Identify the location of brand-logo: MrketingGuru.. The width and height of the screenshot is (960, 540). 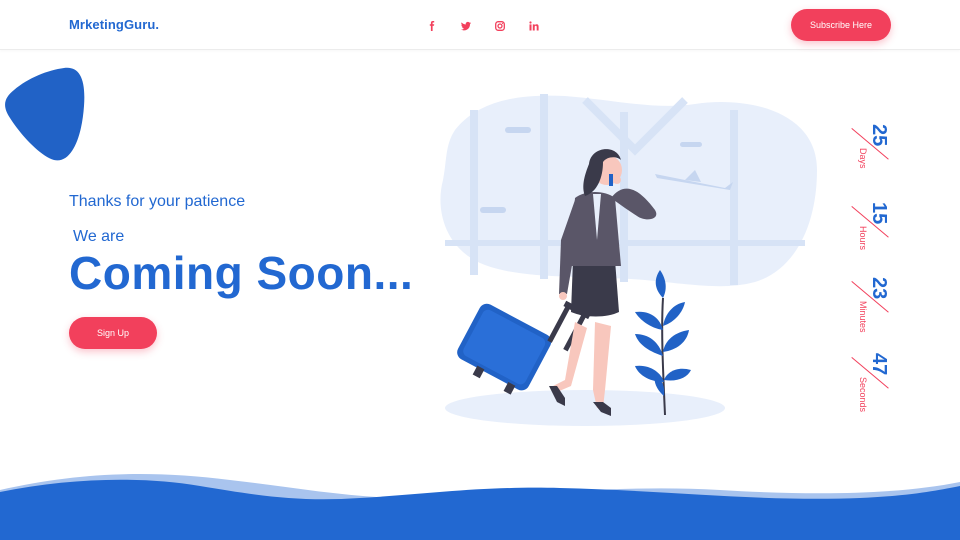
(114, 24).